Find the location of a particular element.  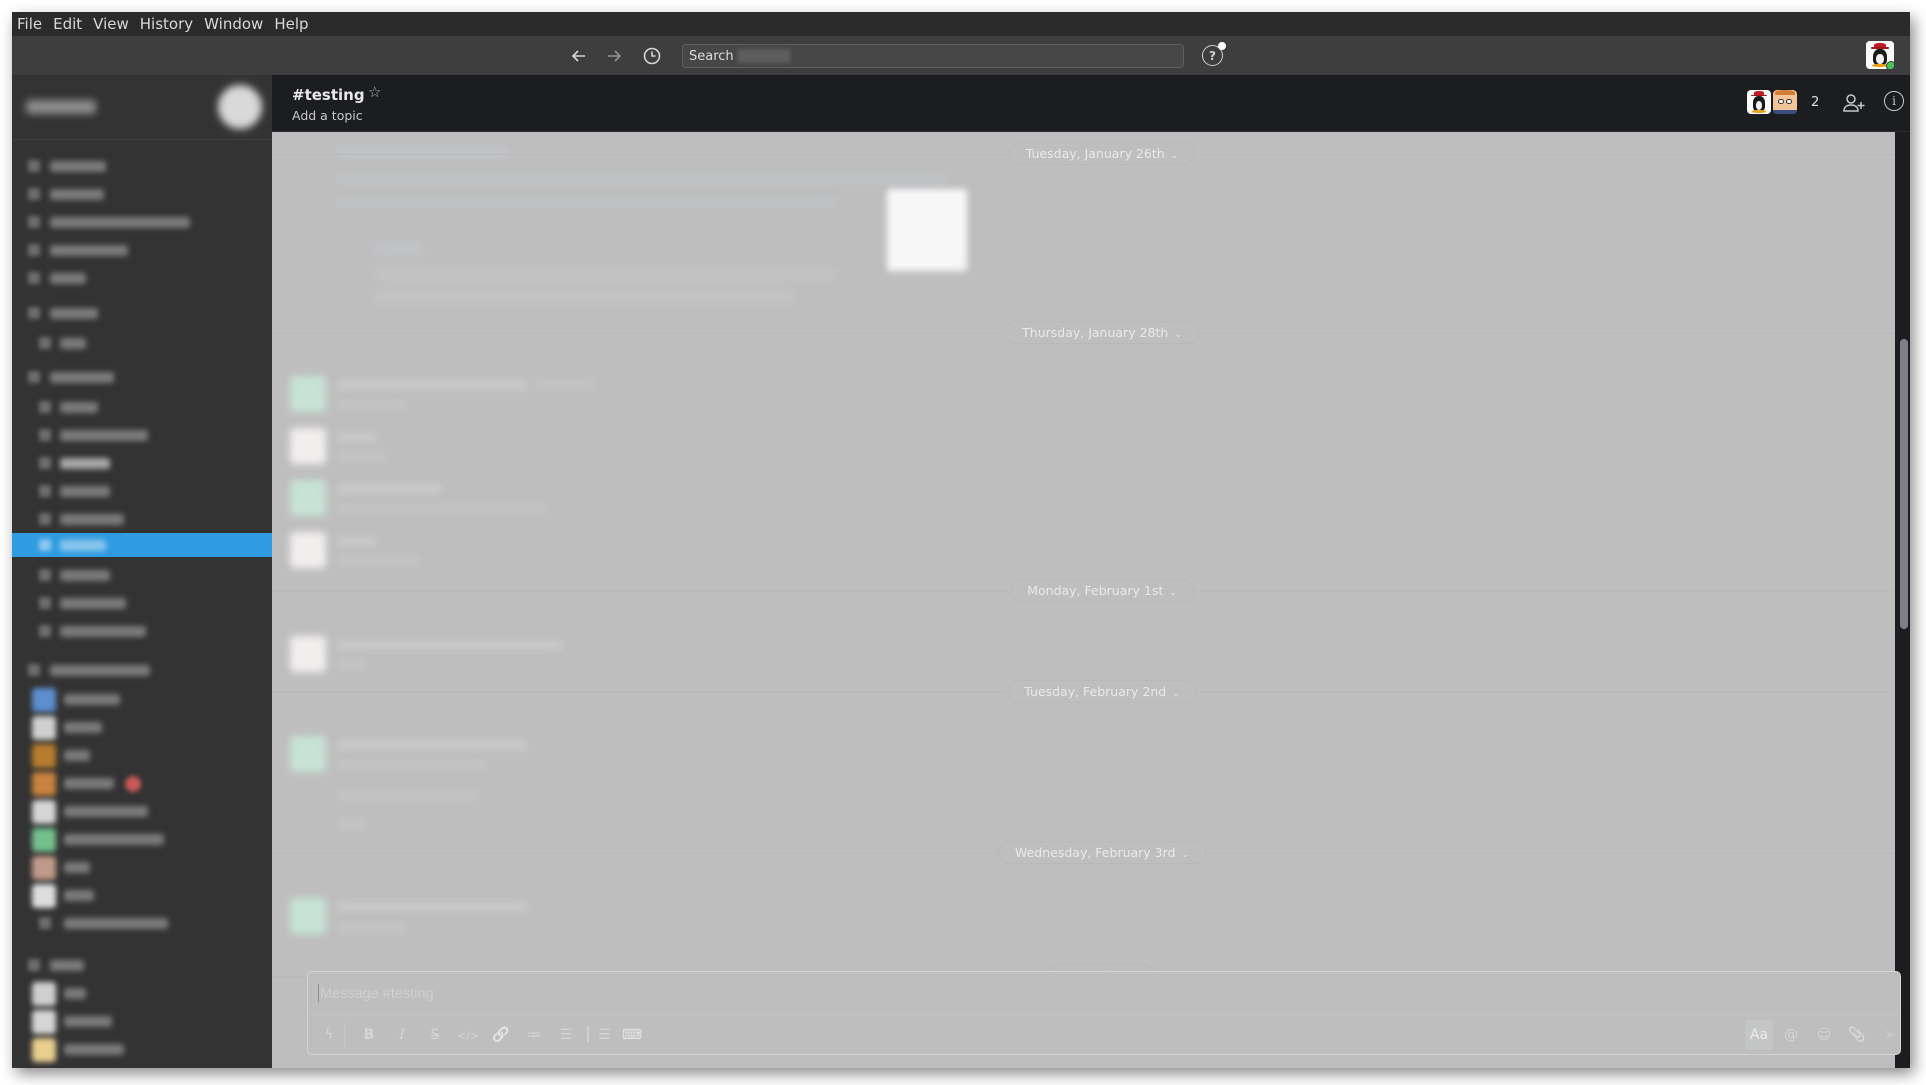

code-icon: </> is located at coordinates (468, 1035).